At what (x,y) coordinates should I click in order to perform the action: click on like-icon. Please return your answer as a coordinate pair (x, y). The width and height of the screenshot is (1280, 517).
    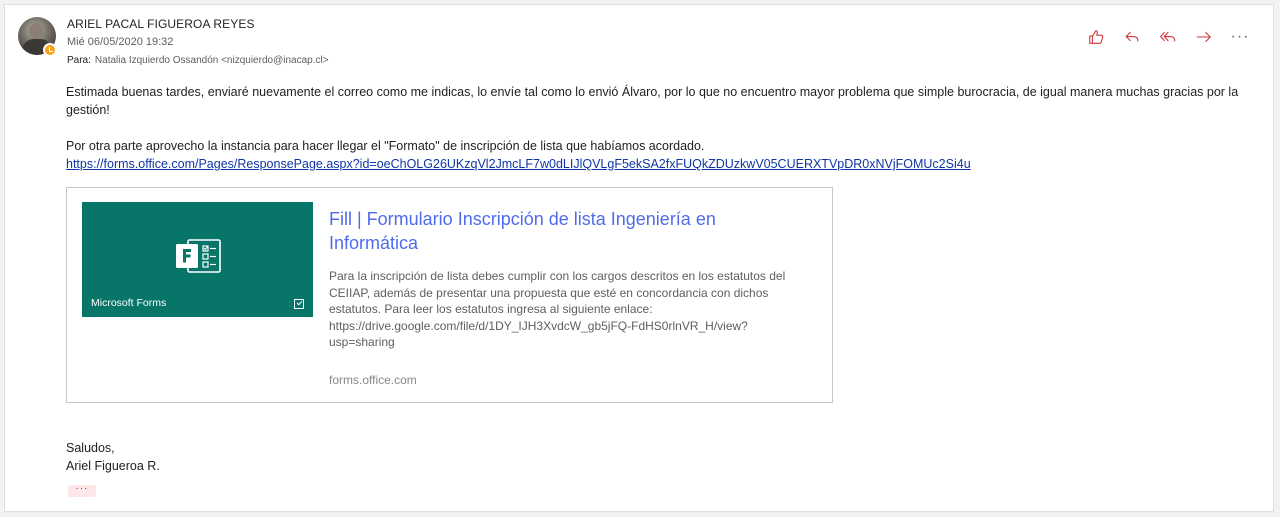
    Looking at the image, I should click on (1096, 37).